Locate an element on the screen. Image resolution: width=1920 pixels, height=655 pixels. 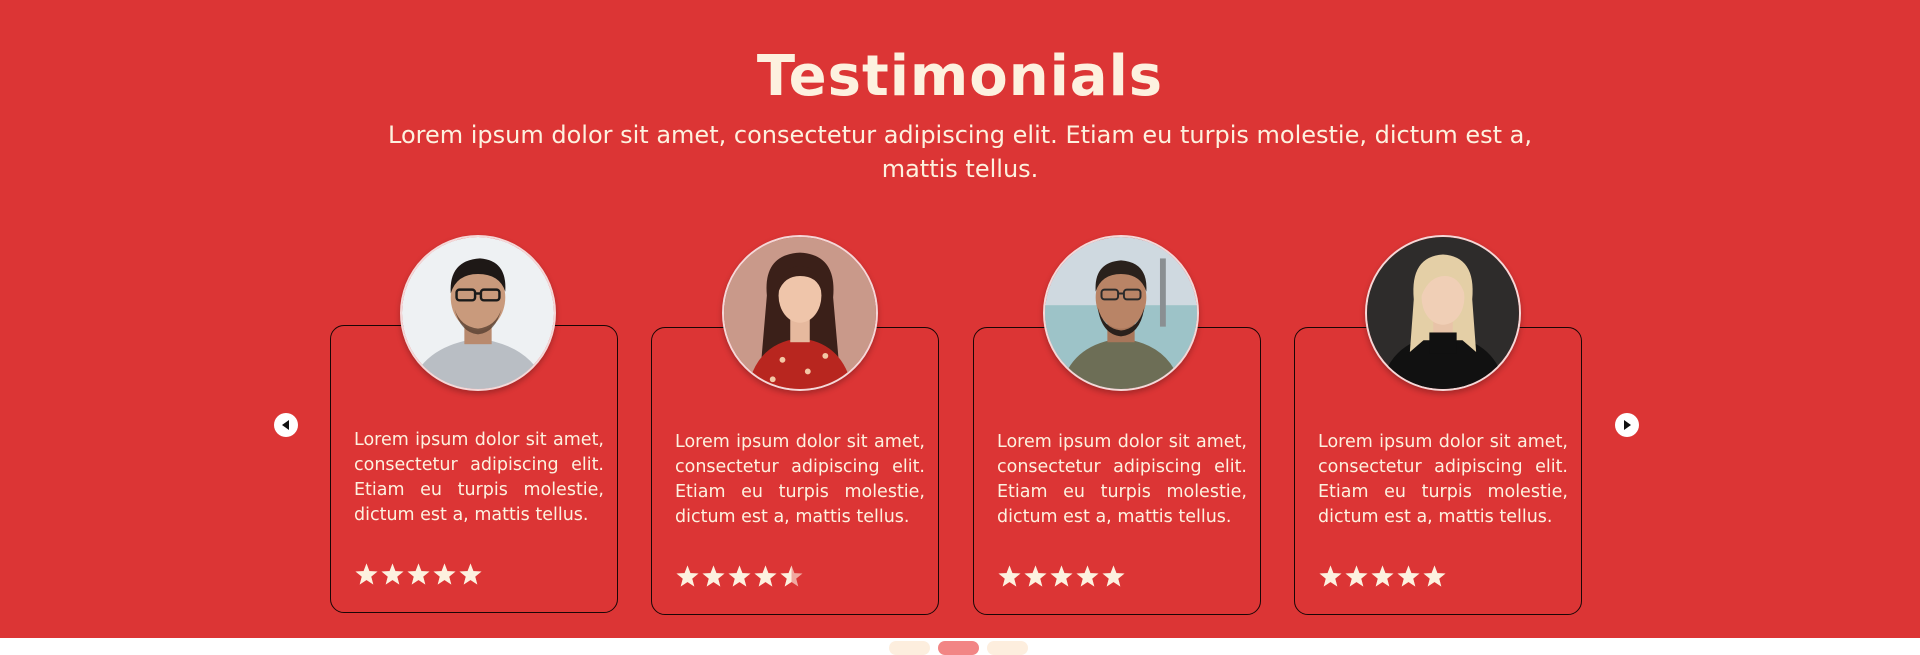
caret-left-icon is located at coordinates (285, 425).